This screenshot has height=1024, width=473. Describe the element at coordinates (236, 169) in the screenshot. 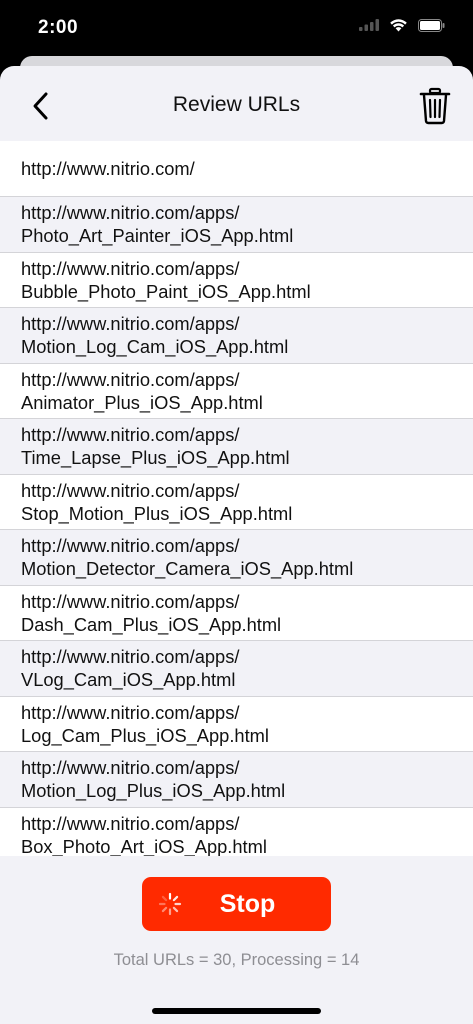

I see `list-item: http://www.nitrio.com/` at that location.